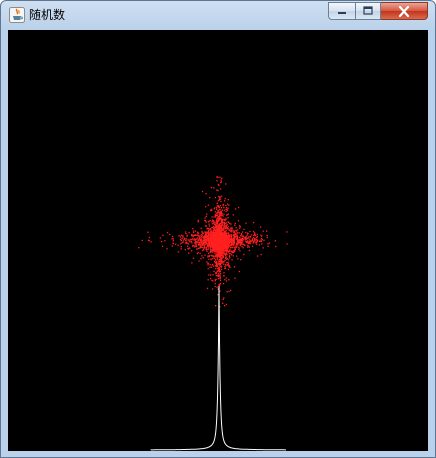 This screenshot has height=458, width=436. Describe the element at coordinates (341, 11) in the screenshot. I see `minimize-button` at that location.